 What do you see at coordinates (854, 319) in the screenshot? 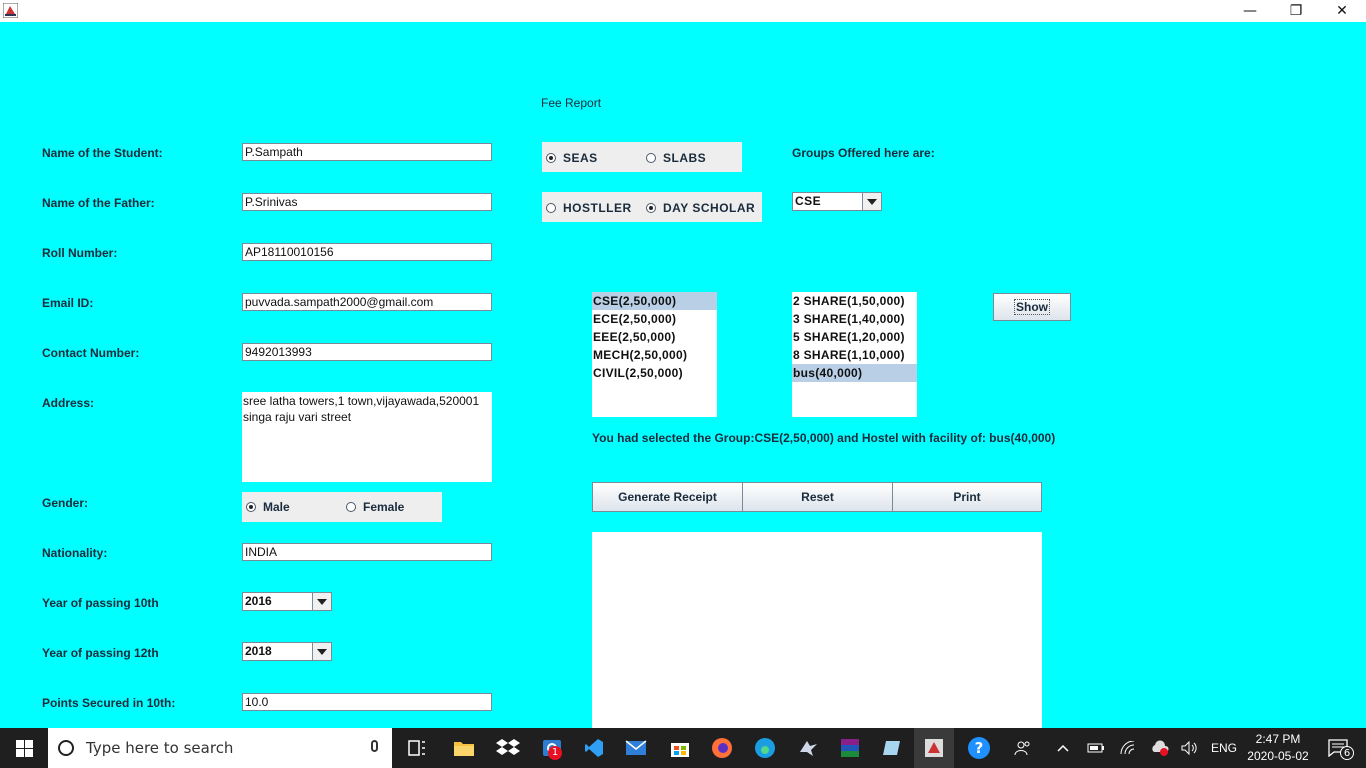
I see `list-item: 3 SHARE(1,40,000)` at bounding box center [854, 319].